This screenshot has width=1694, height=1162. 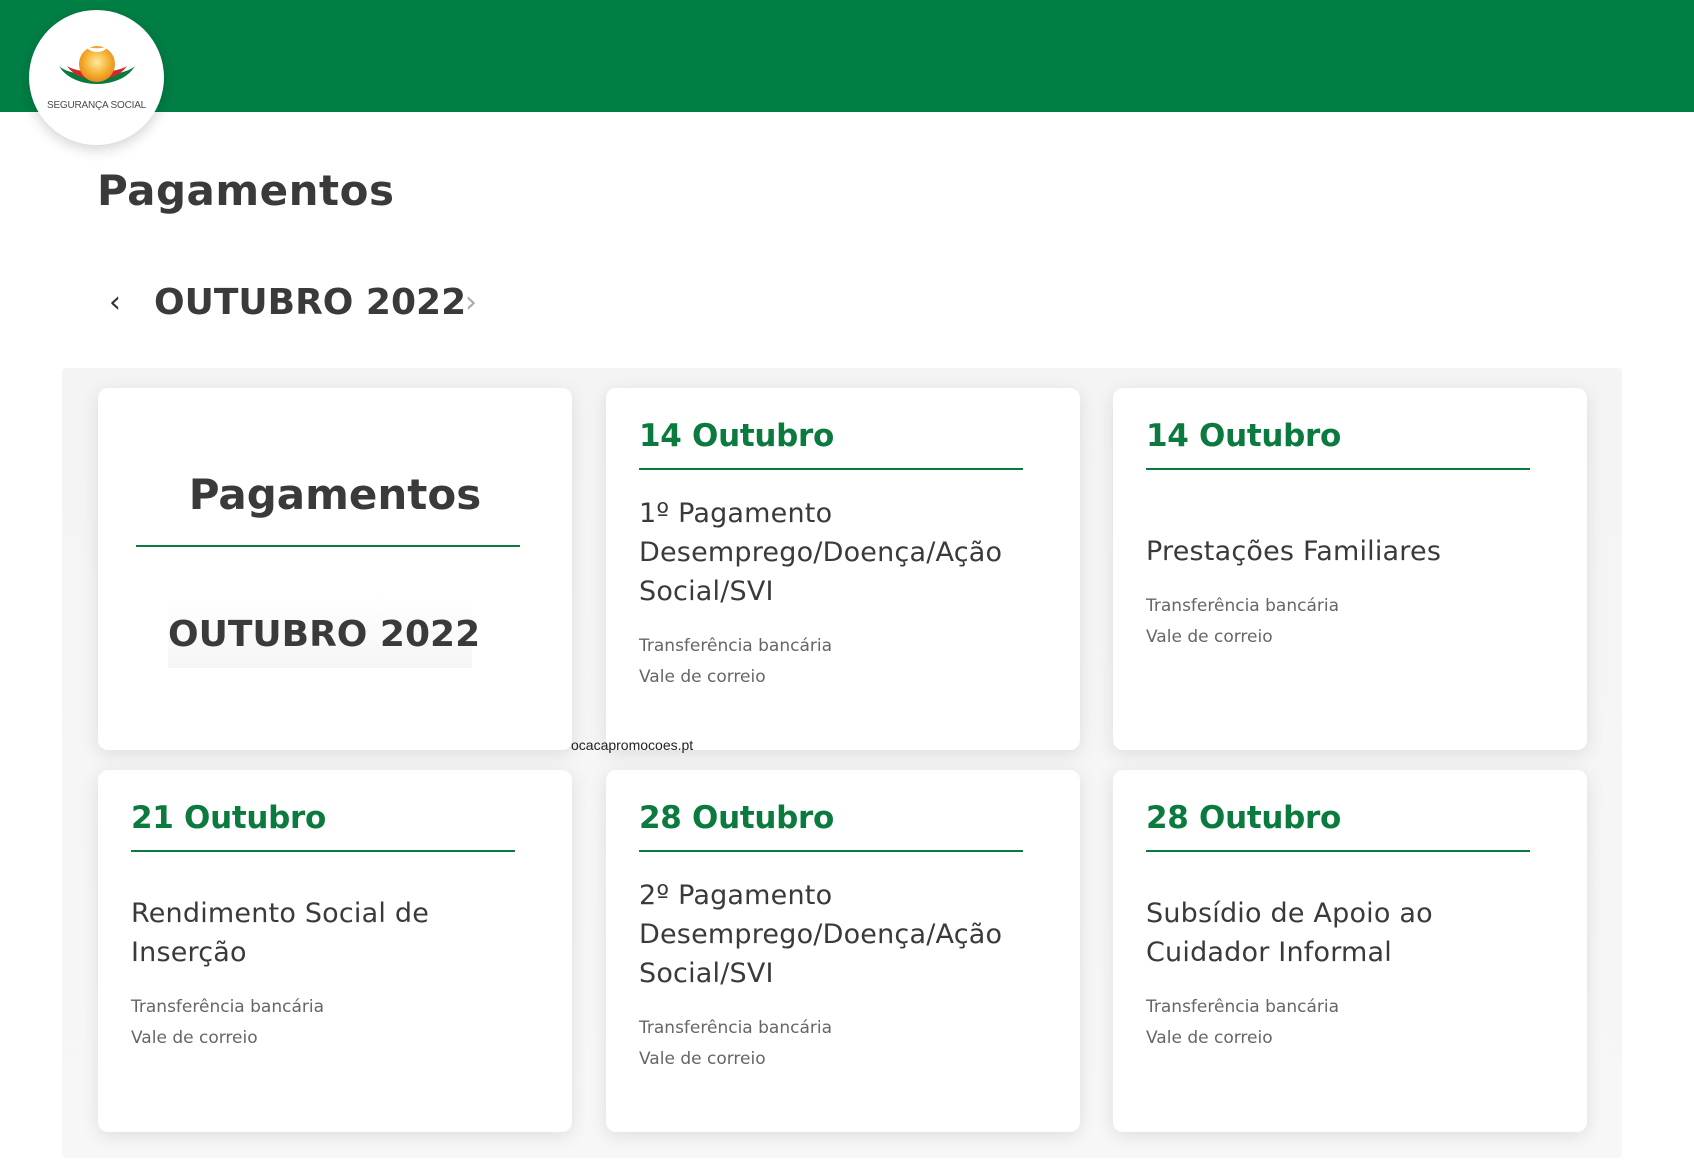 What do you see at coordinates (1289, 933) in the screenshot?
I see `payment-title: Subsídio de Apoio ao Cuidador Informal` at bounding box center [1289, 933].